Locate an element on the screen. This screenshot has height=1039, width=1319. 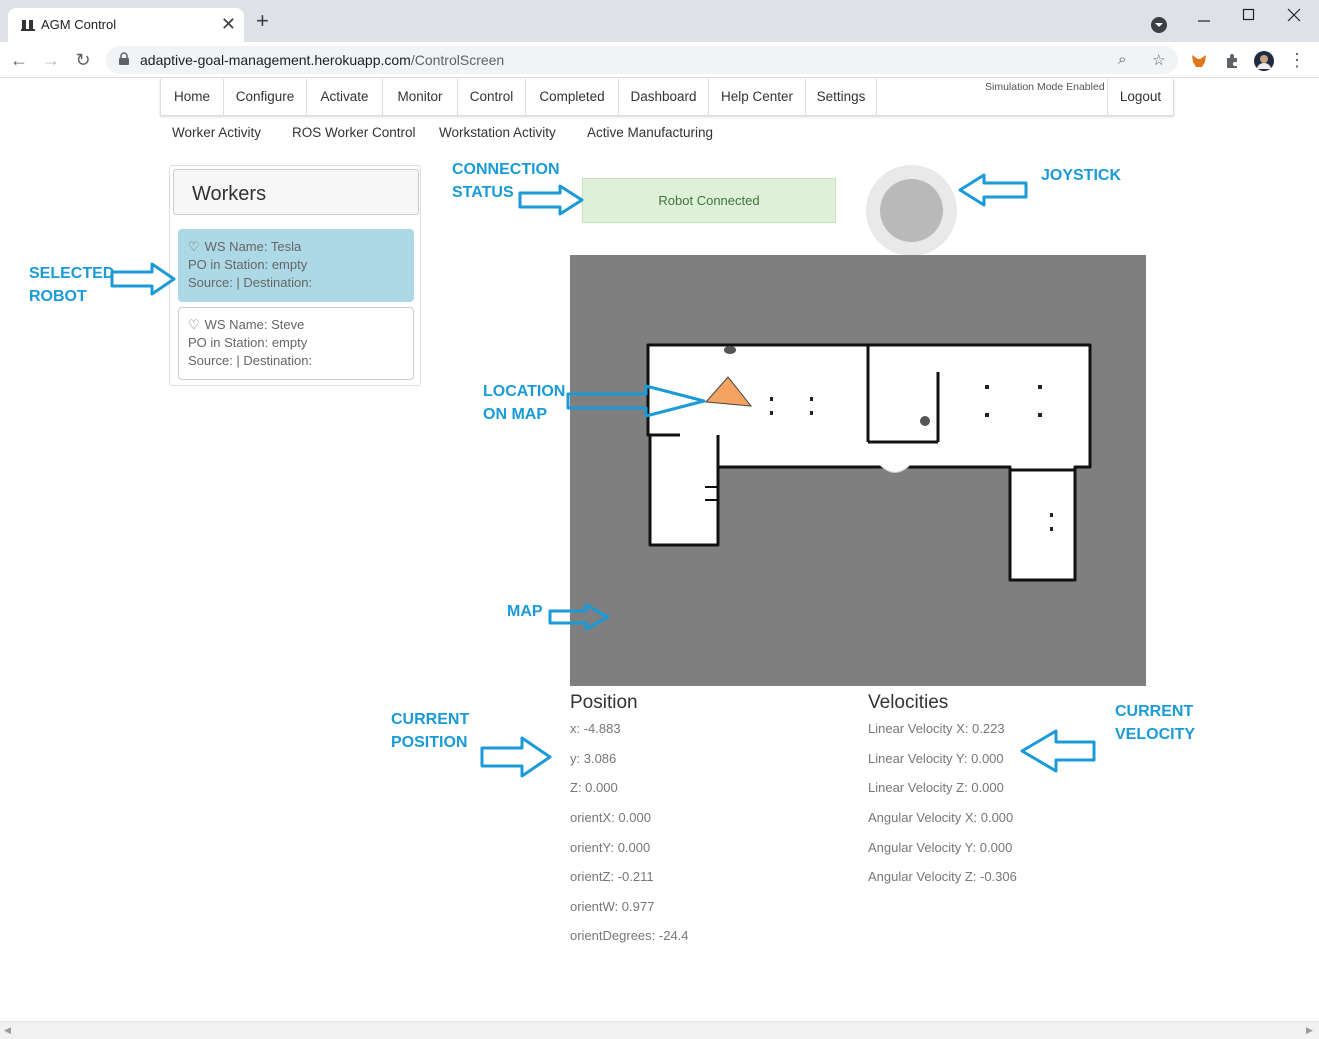
horizontal-scrollbar: ◀ ▶ is located at coordinates (659, 1030).